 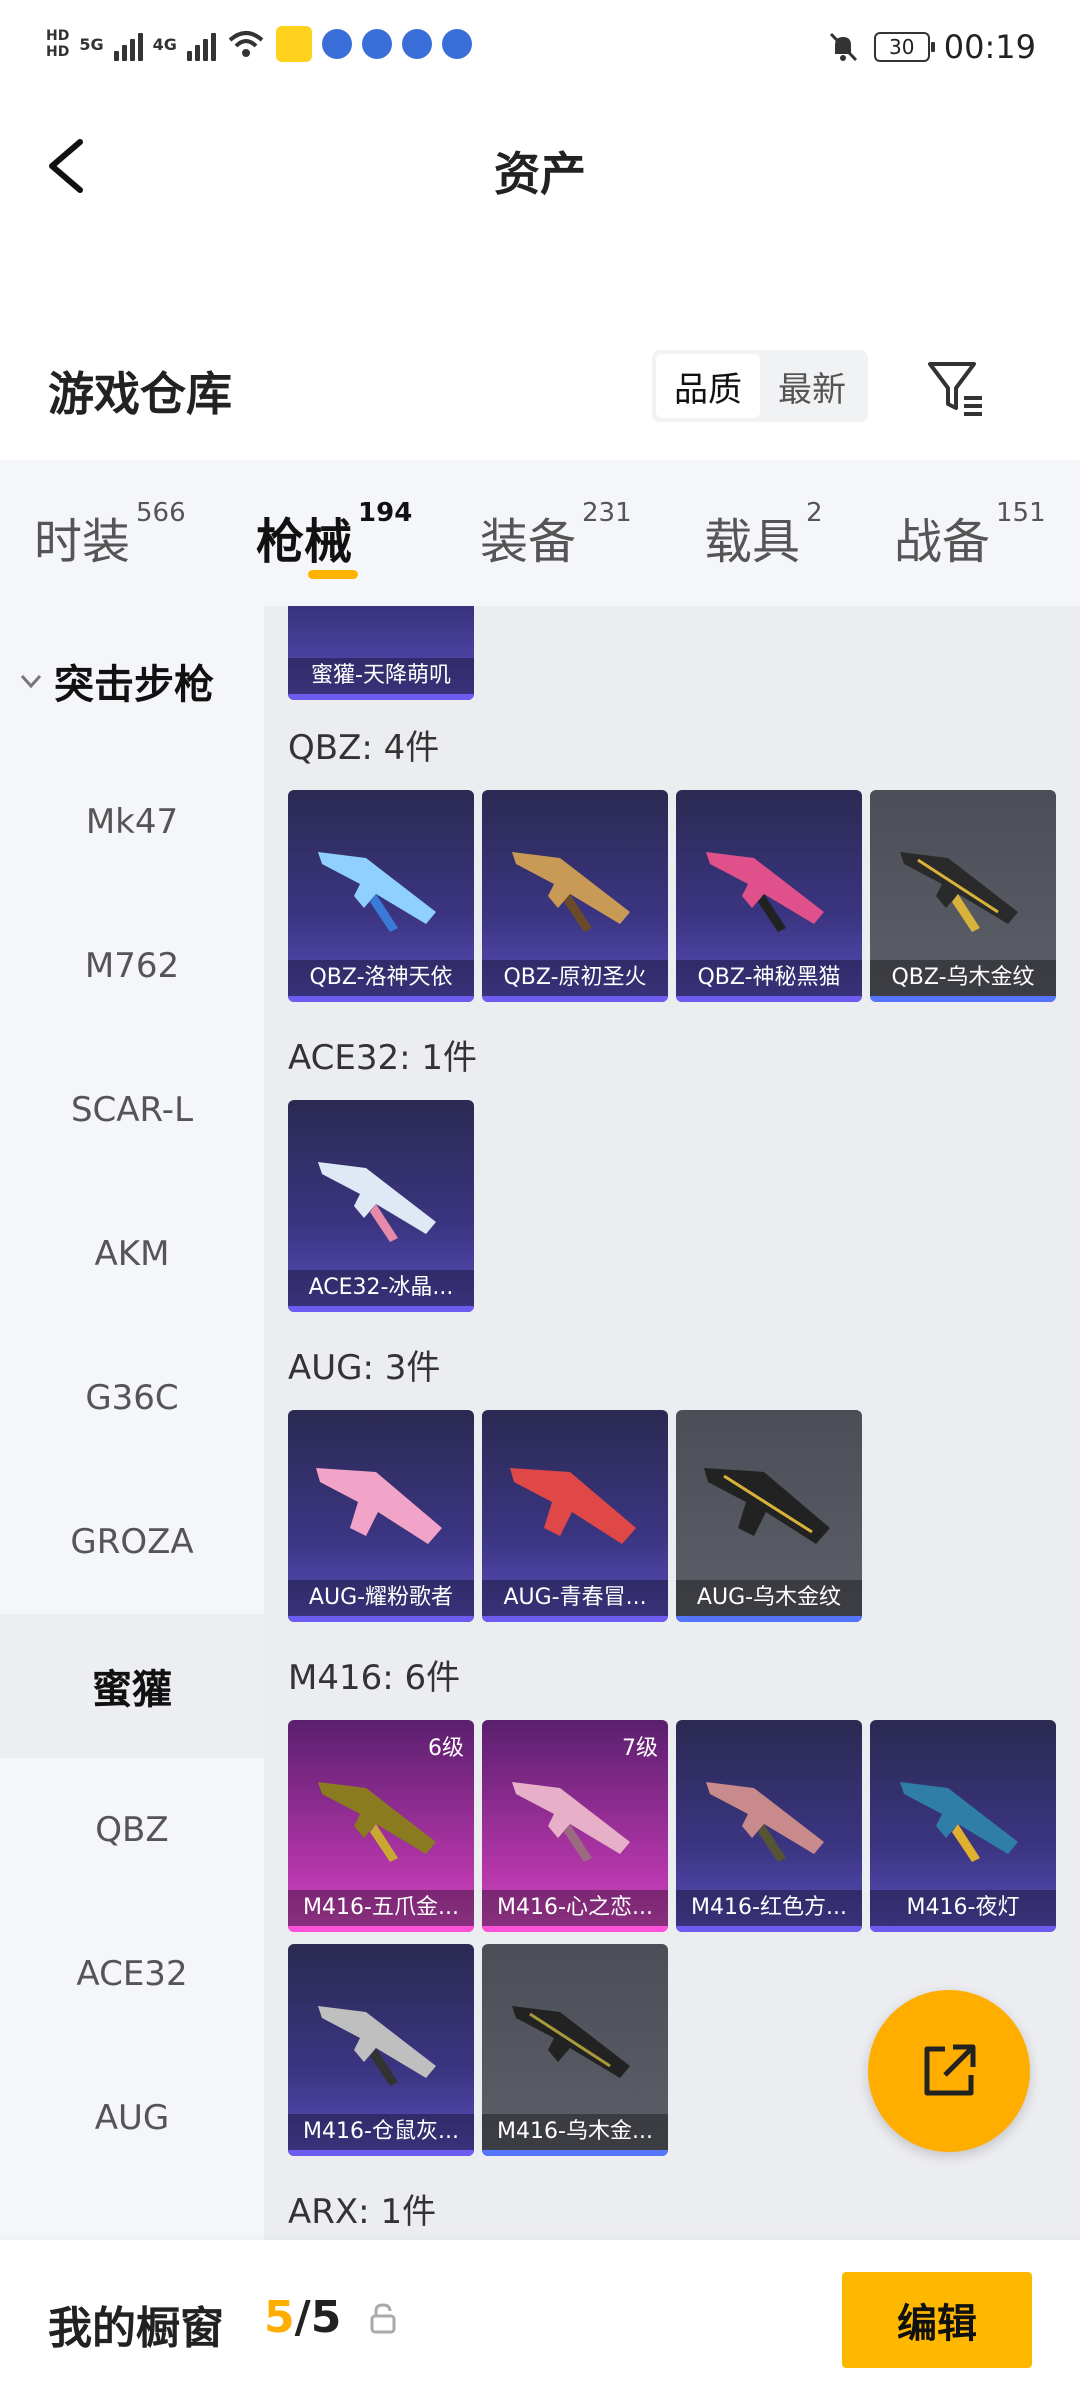 I want to click on status-left: HD HD 5G 4G, so click(x=259, y=44).